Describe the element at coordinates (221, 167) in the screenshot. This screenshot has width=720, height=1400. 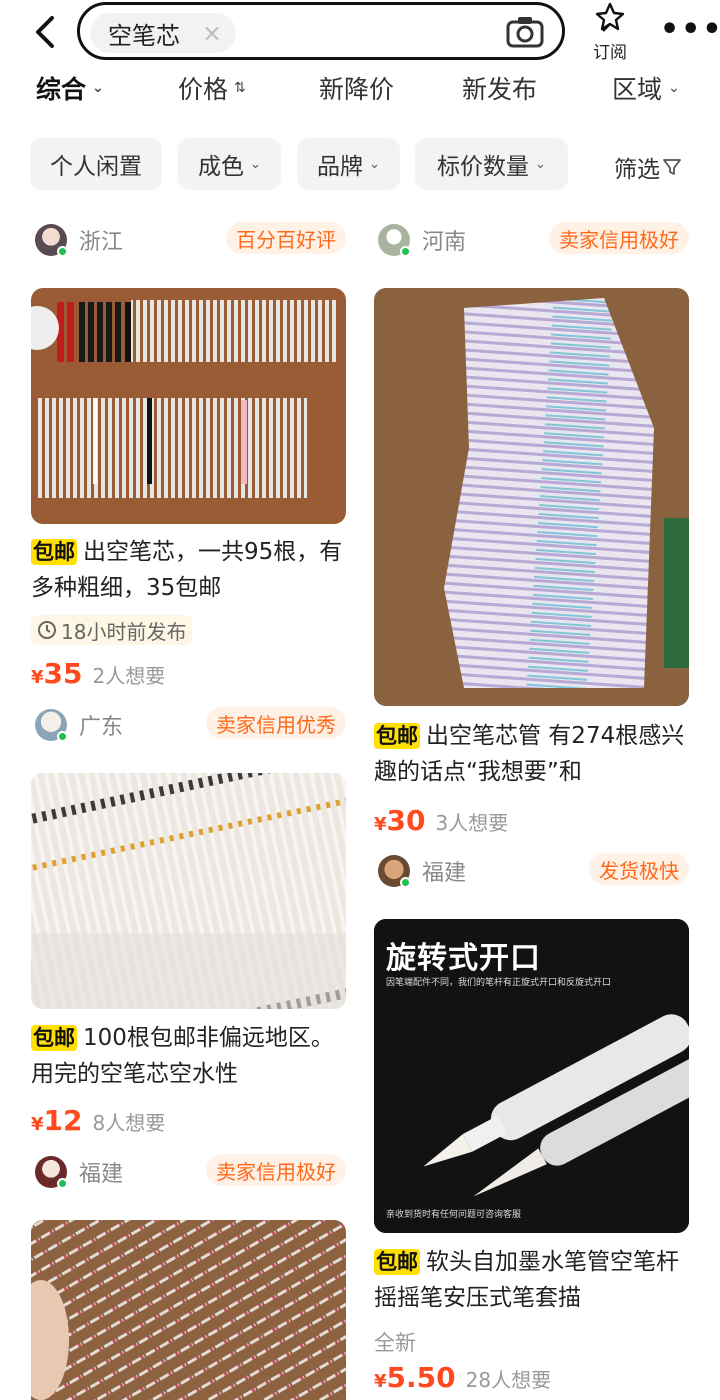
I see `filter-label: 成色` at that location.